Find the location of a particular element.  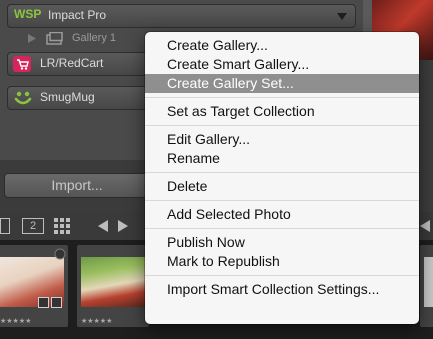

service-lr-redcart-label: LR/RedCart is located at coordinates (72, 63).